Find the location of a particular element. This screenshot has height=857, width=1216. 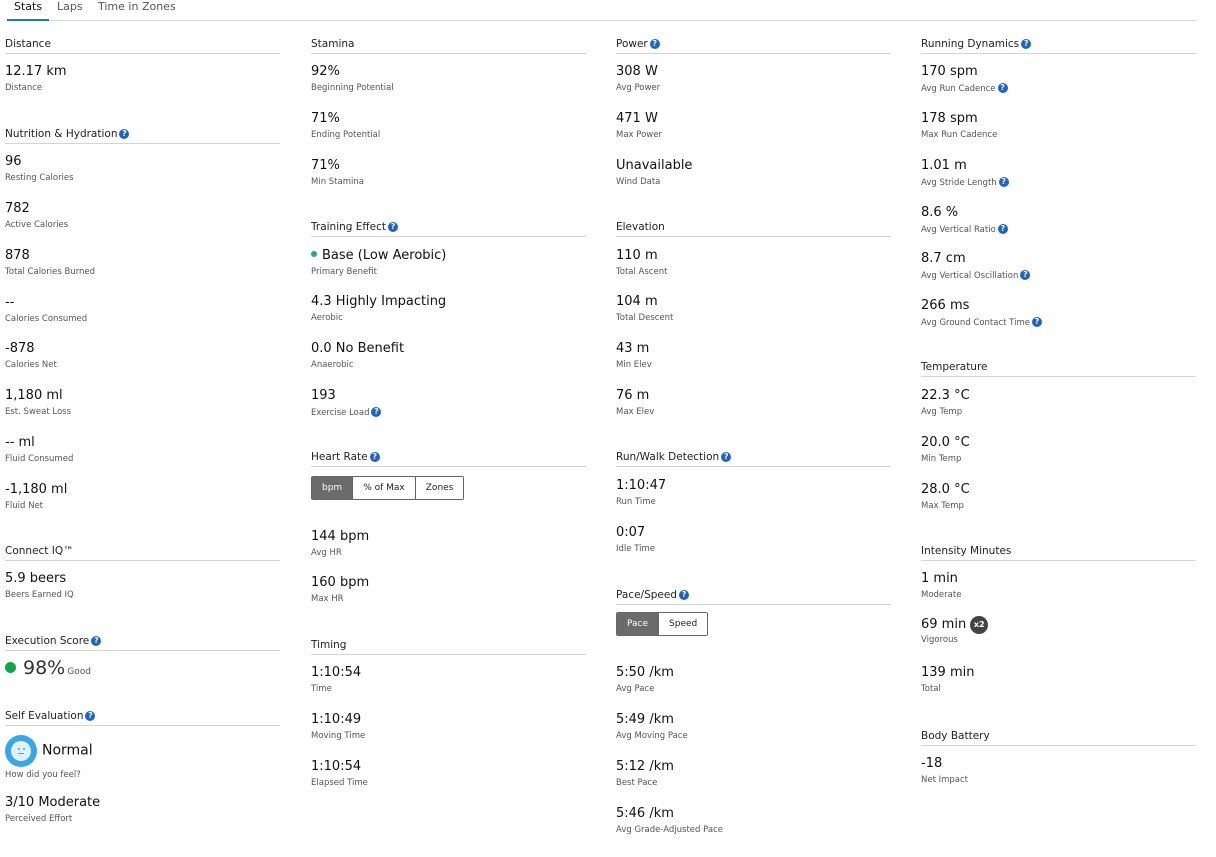

section-title: Temperature is located at coordinates (1058, 369).